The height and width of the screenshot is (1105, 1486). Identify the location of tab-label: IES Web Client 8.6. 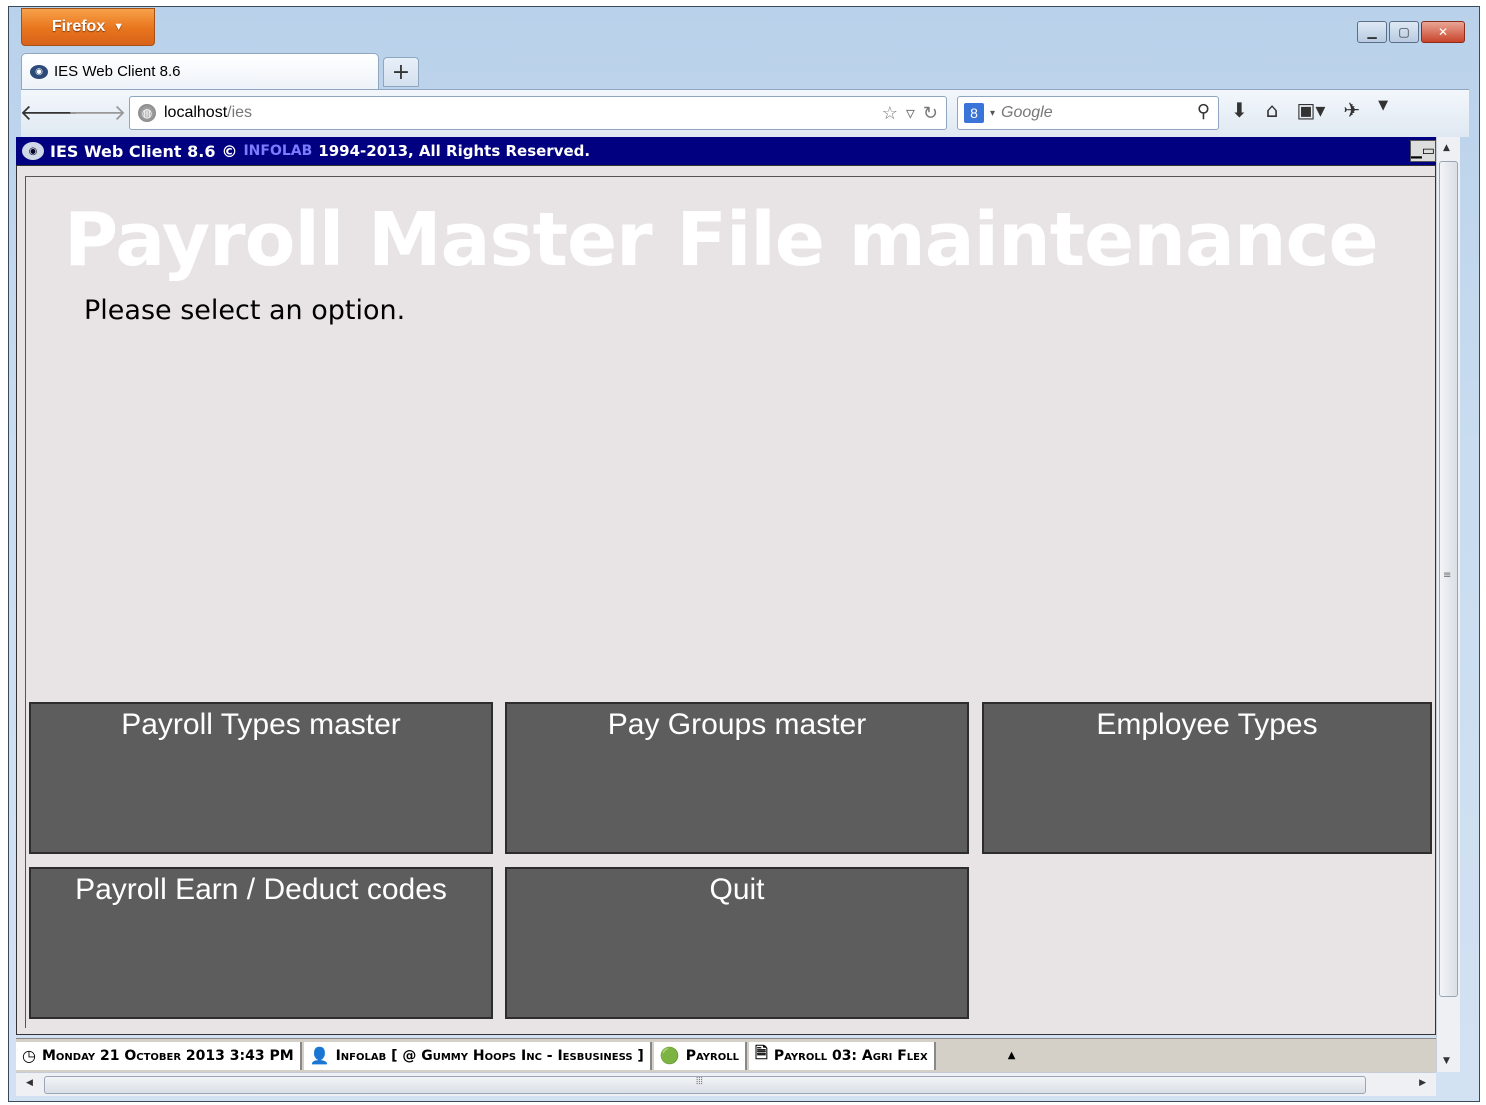
(117, 71).